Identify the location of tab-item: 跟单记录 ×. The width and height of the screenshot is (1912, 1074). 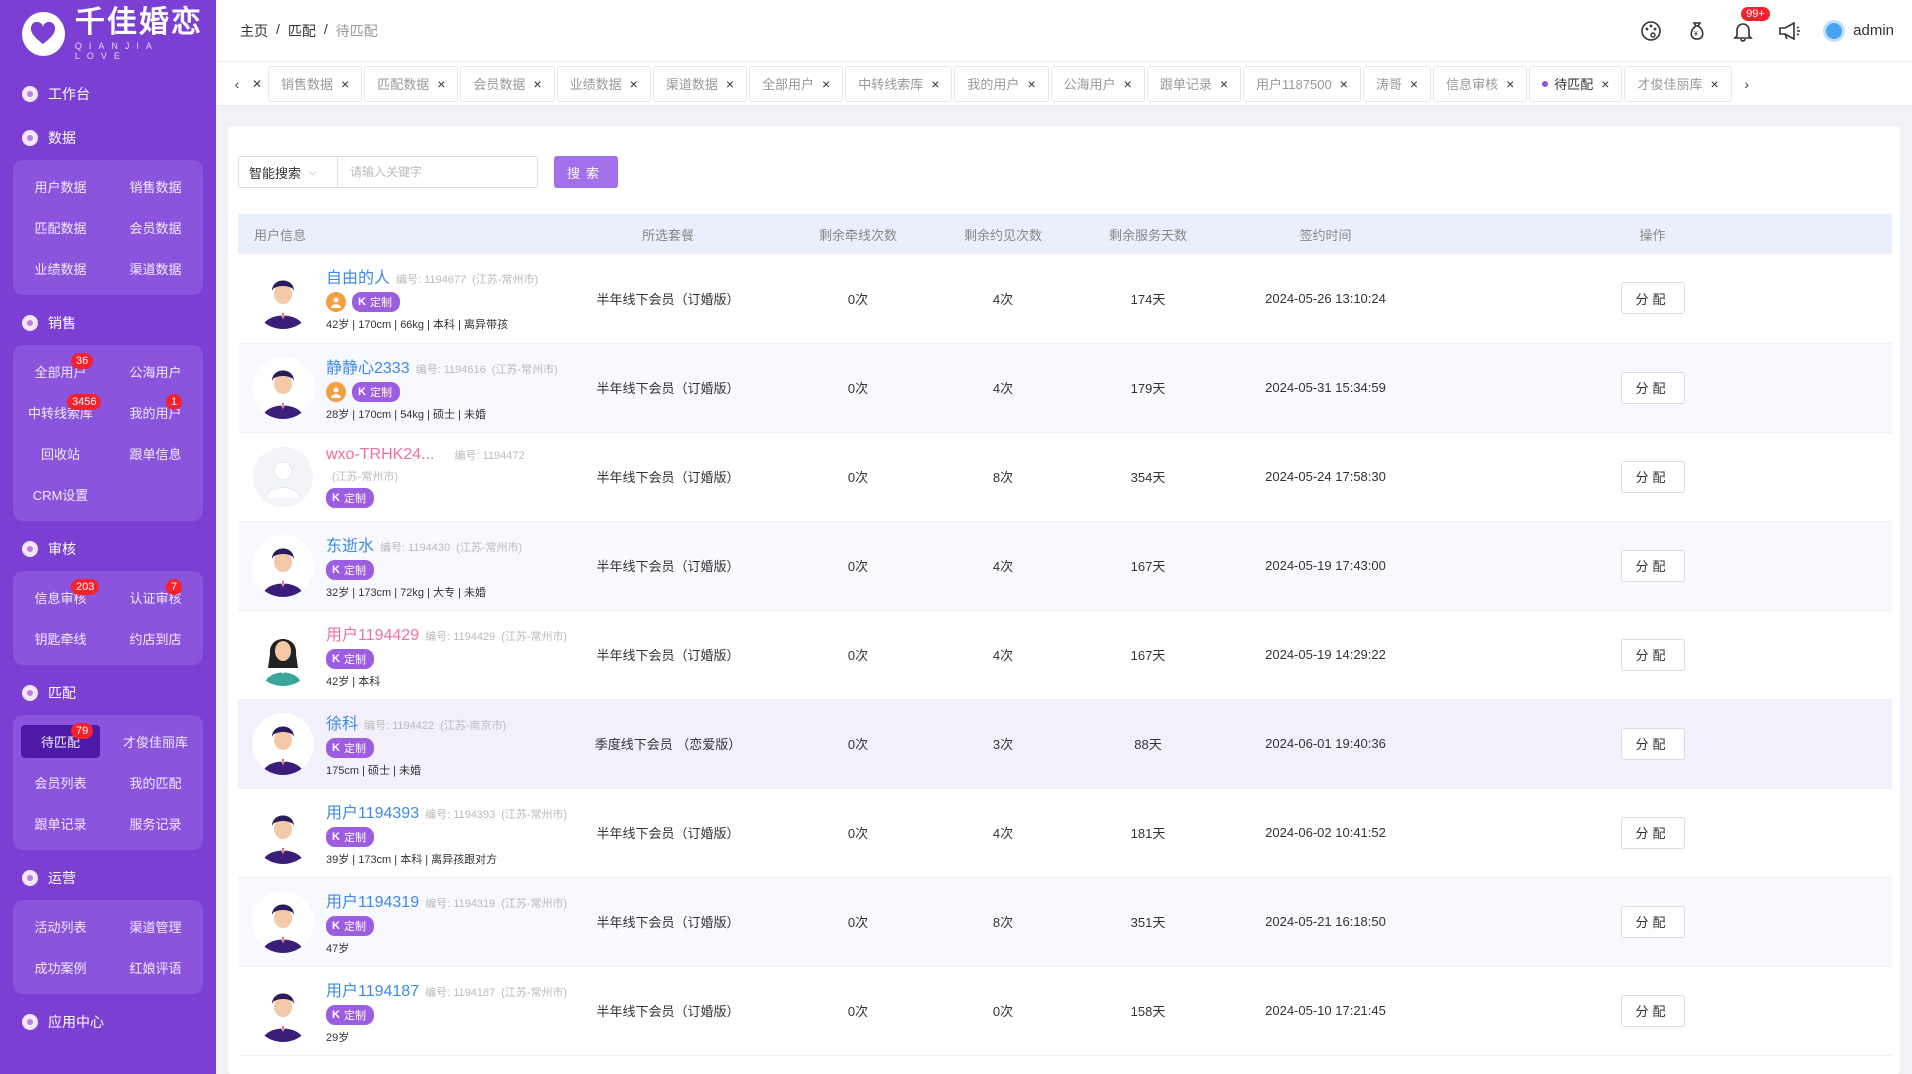
(1194, 83).